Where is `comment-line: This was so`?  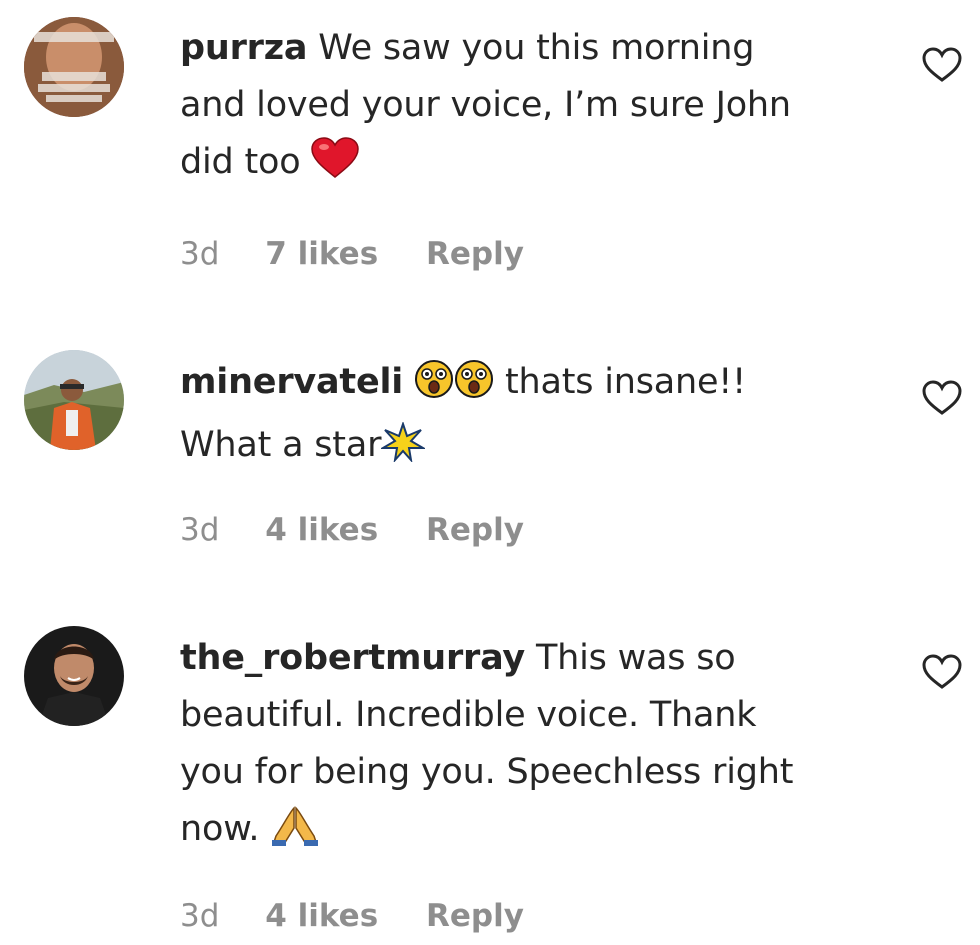
comment-line: This was so is located at coordinates (635, 658).